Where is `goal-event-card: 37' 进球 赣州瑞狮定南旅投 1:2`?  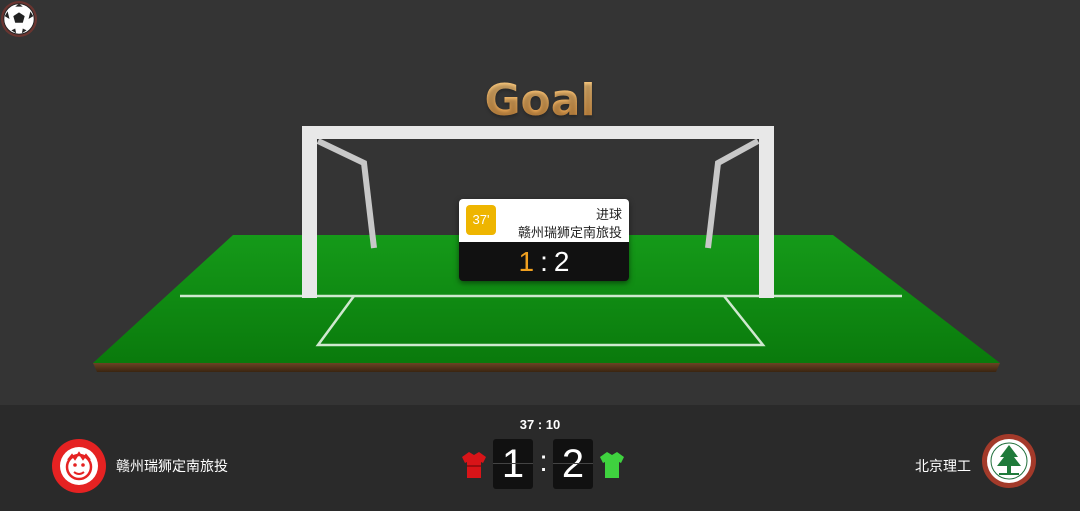
goal-event-card: 37' 进球 赣州瑞狮定南旅投 1:2 is located at coordinates (544, 240).